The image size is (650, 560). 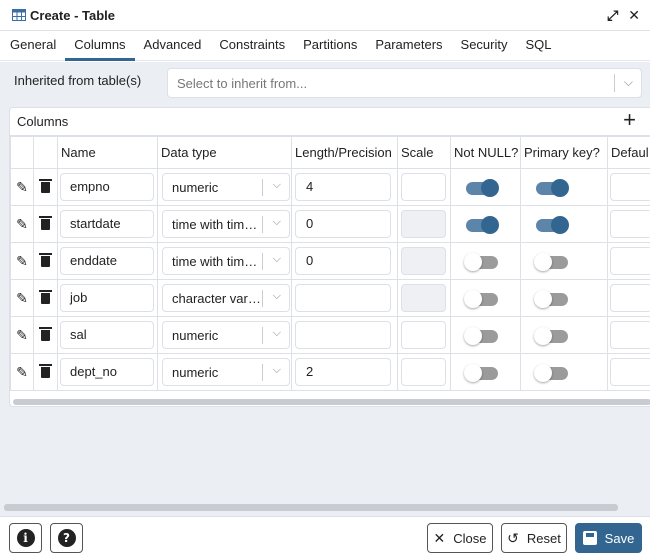 What do you see at coordinates (226, 298) in the screenshot?
I see `data-type-select: character varyi... ⌵` at bounding box center [226, 298].